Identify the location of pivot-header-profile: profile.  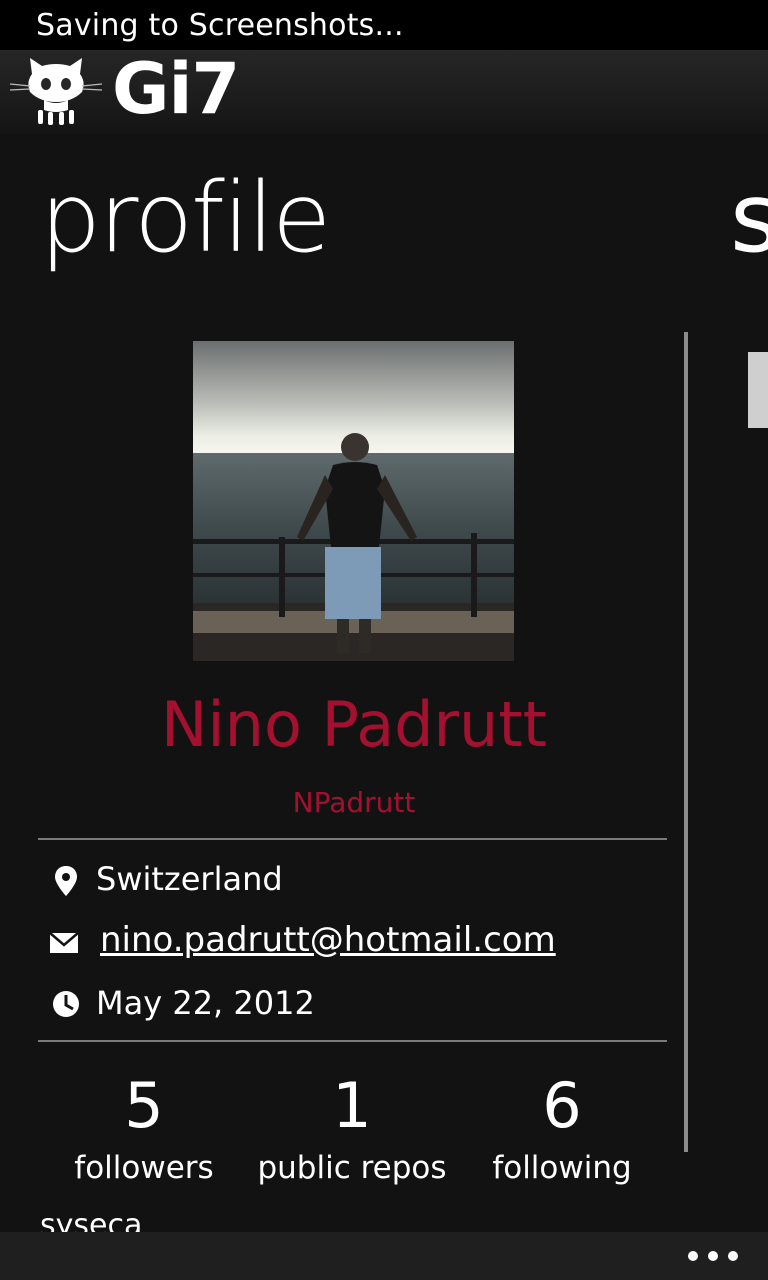
(185, 218).